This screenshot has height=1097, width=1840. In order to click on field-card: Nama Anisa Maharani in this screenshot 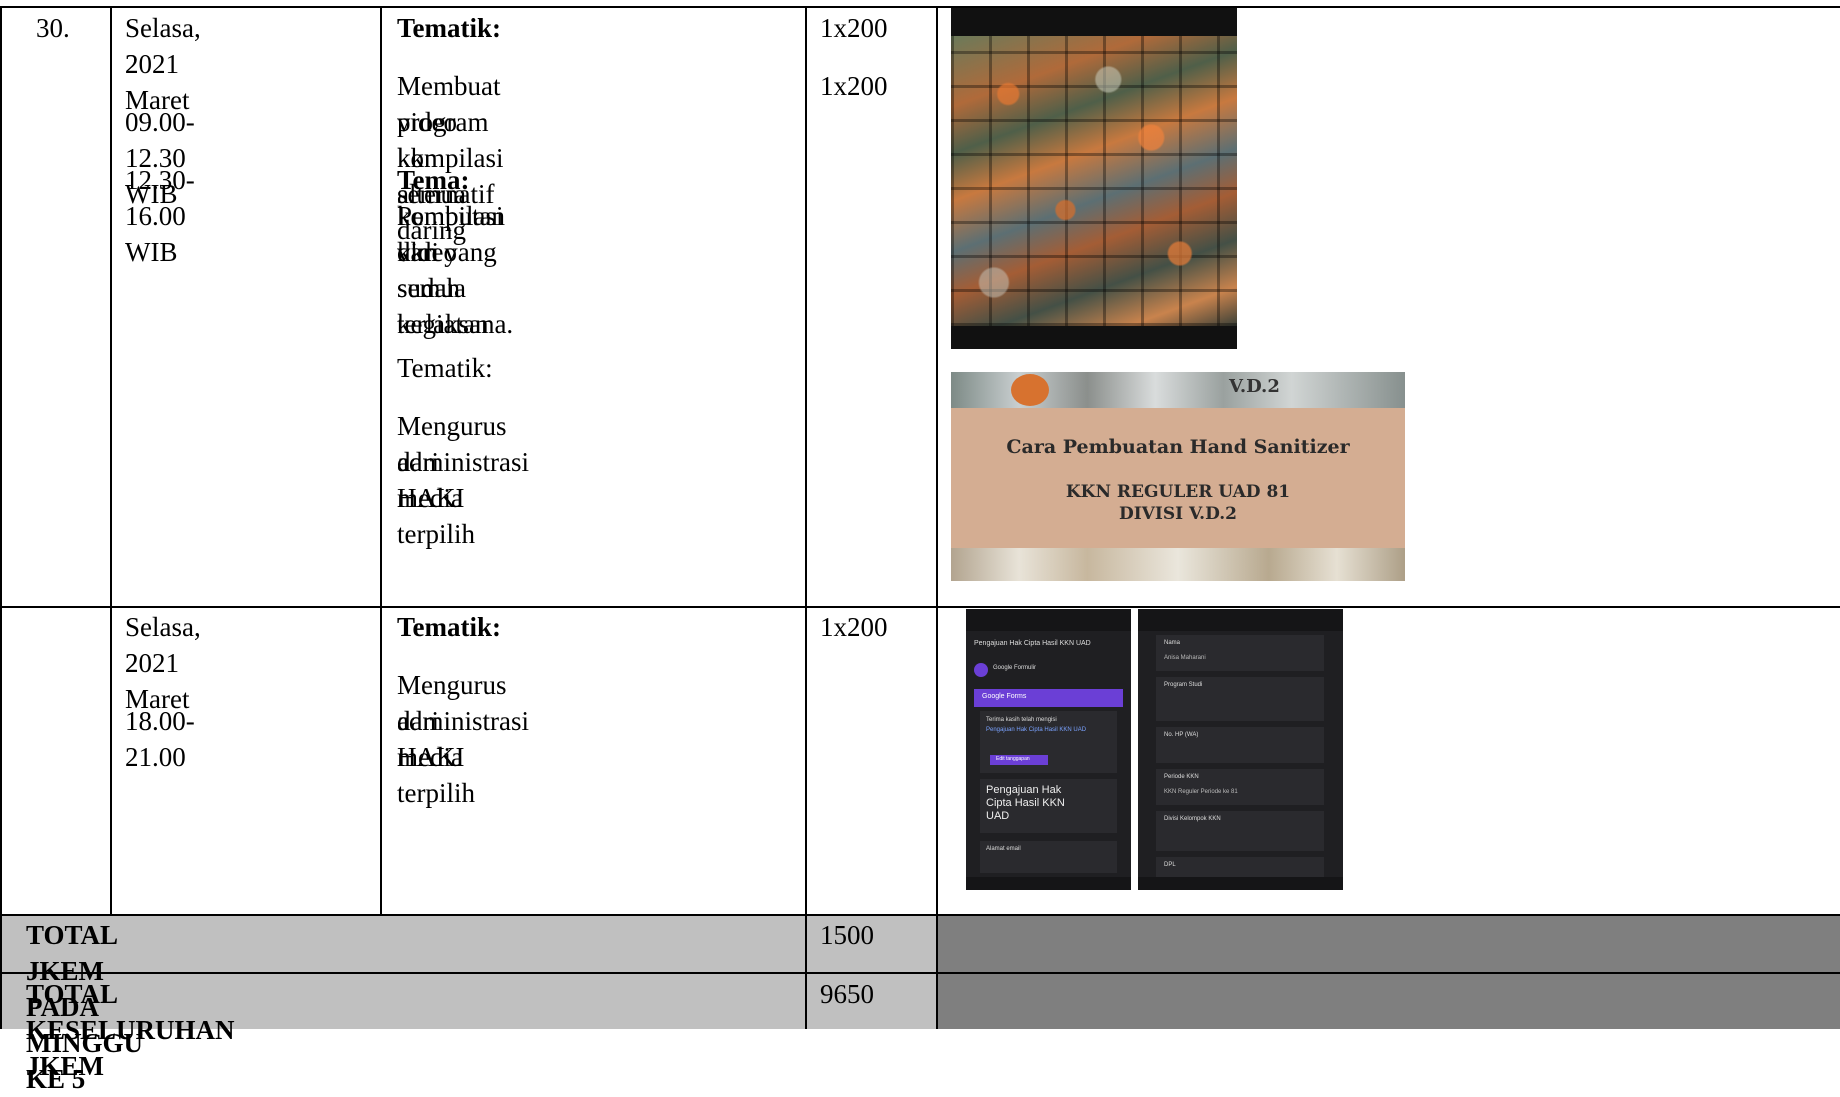, I will do `click(1240, 653)`.